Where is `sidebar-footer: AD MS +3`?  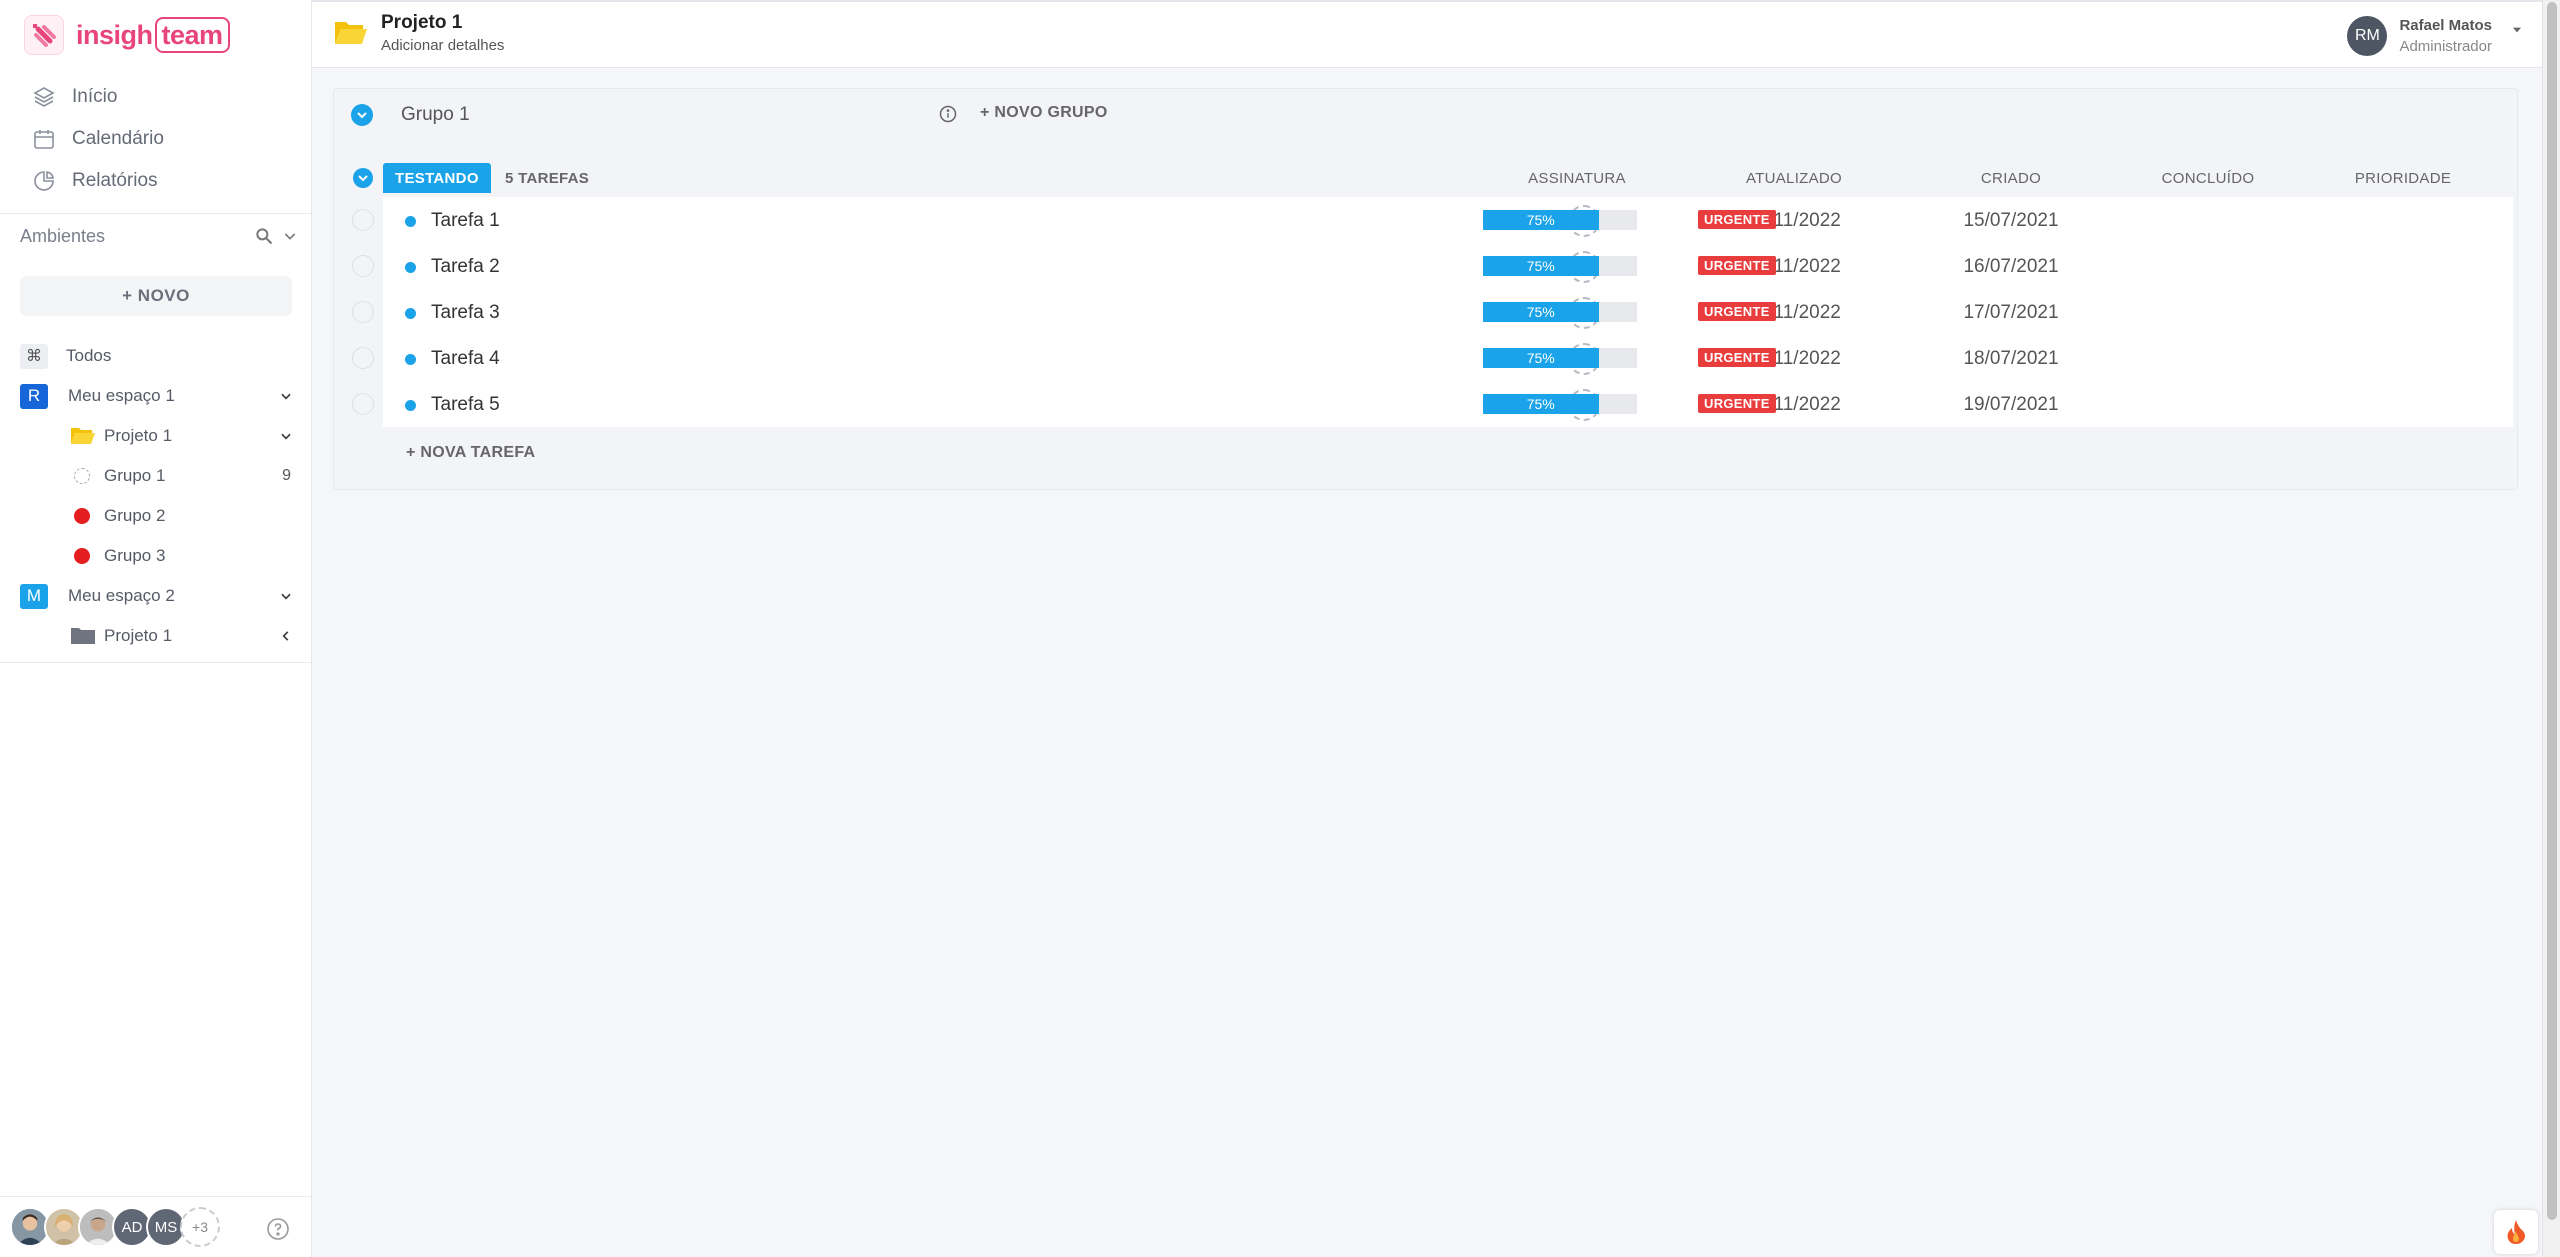
sidebar-footer: AD MS +3 is located at coordinates (155, 1226).